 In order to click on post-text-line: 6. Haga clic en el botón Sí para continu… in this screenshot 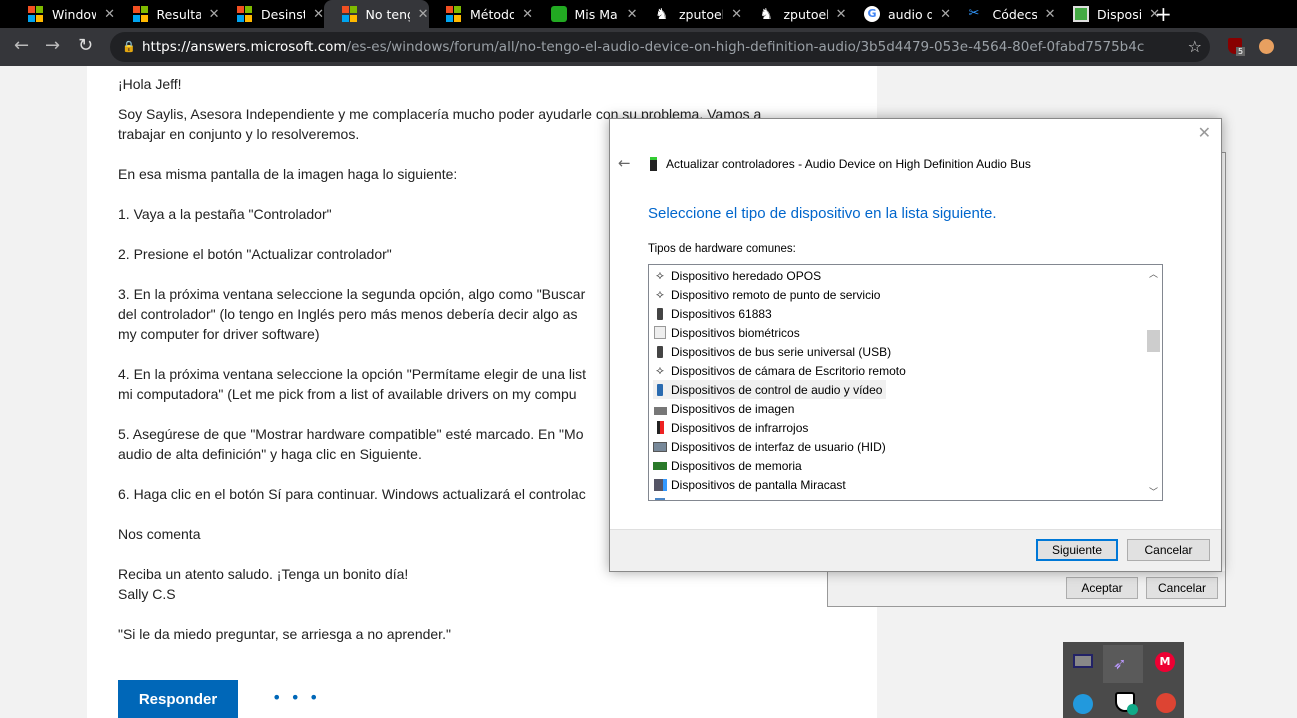, I will do `click(352, 494)`.